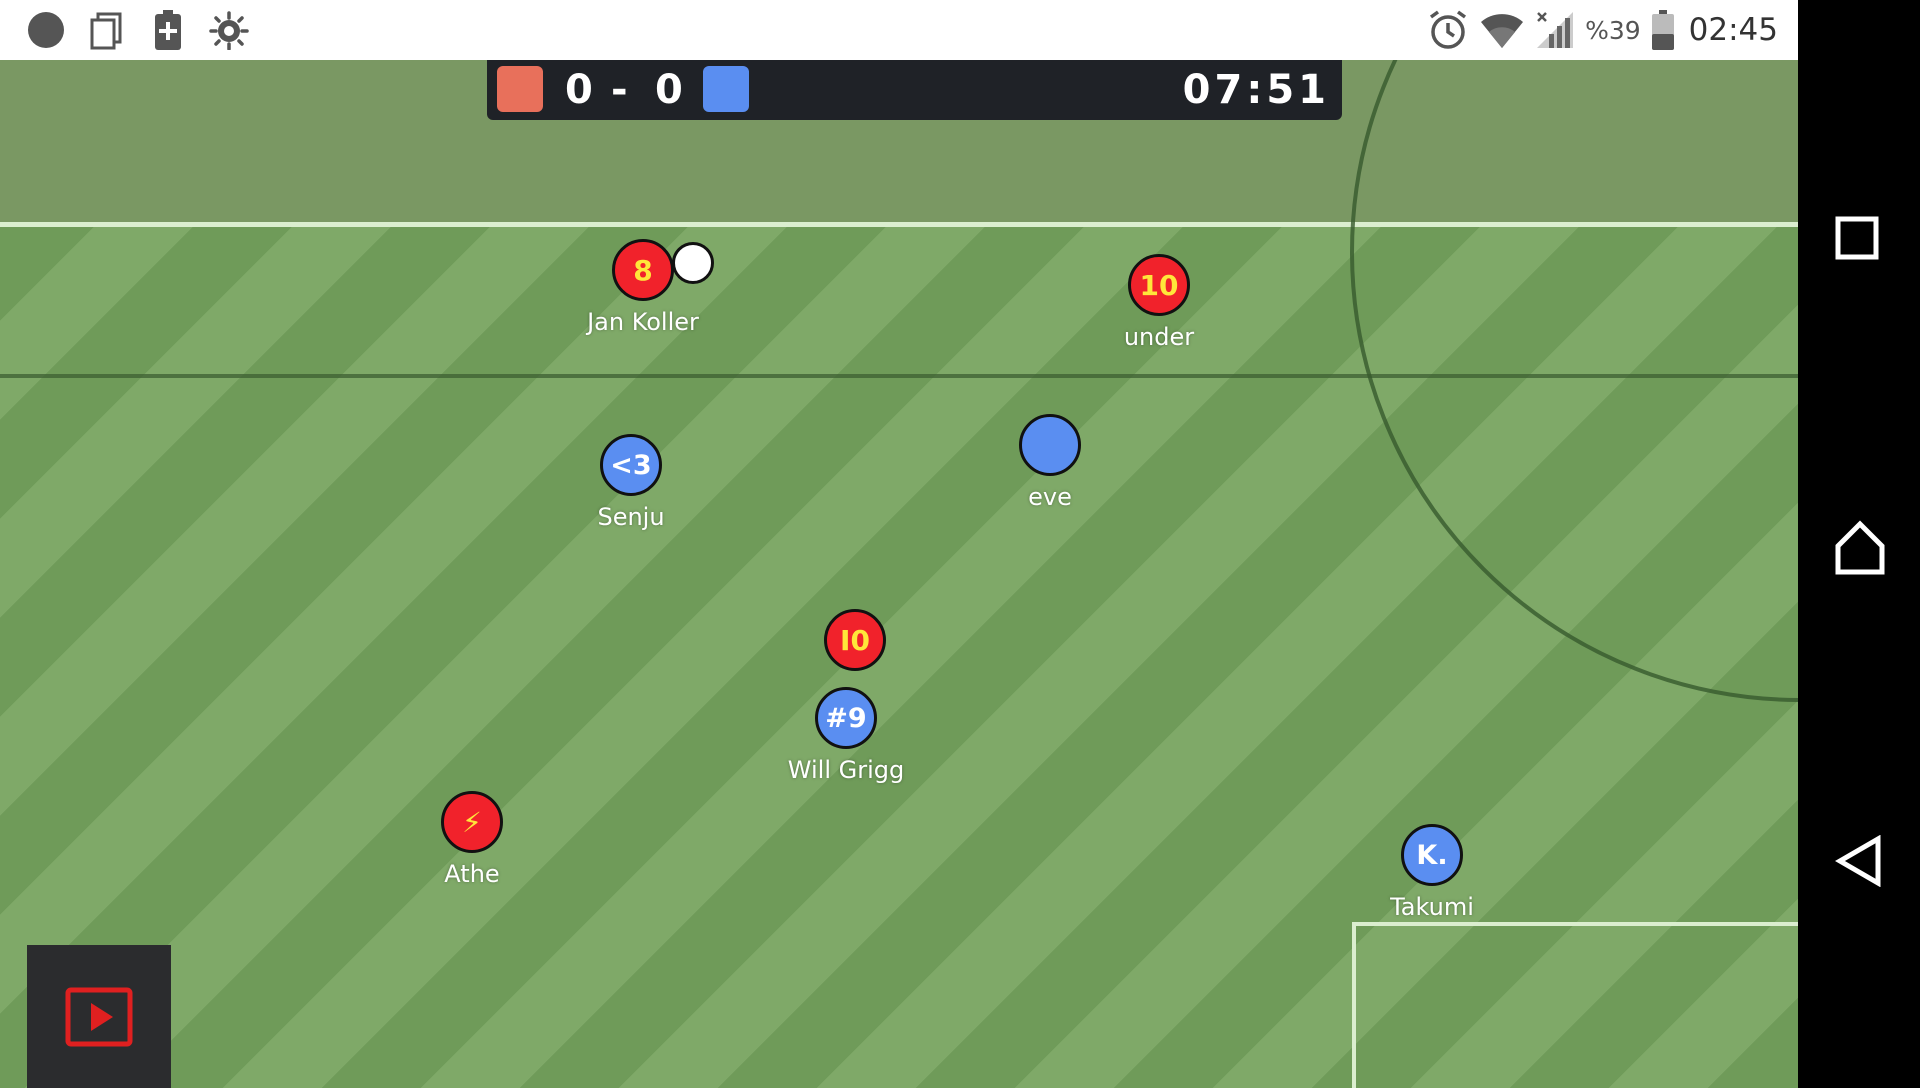 This screenshot has width=1920, height=1088. I want to click on player-name: Will Grigg, so click(846, 770).